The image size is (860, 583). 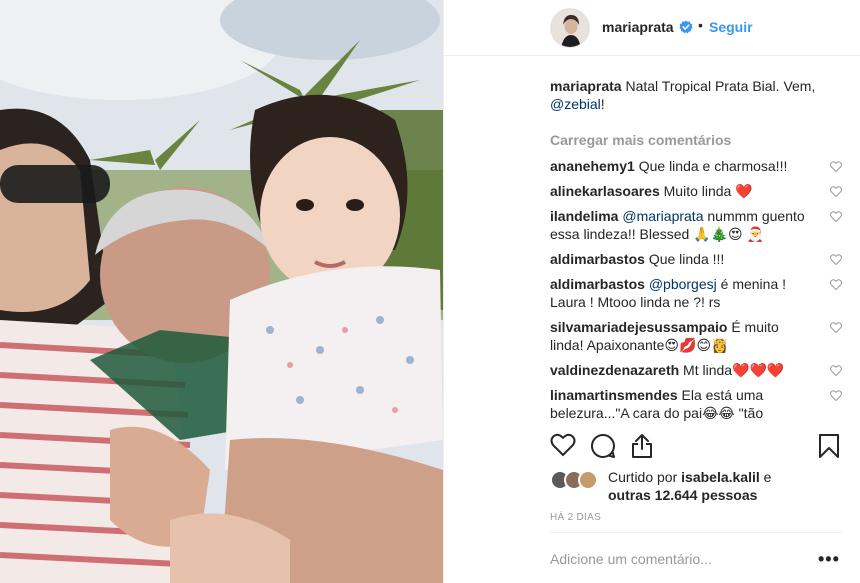 I want to click on avatar-image, so click(x=570, y=28).